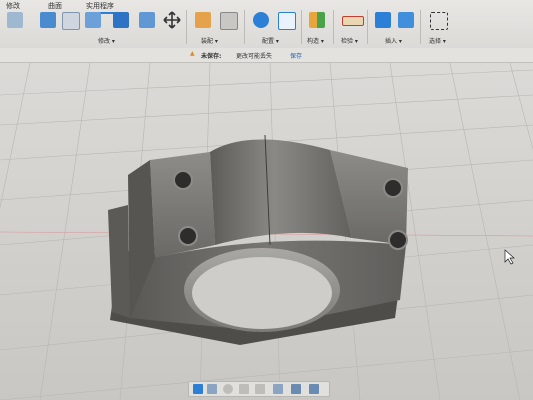  I want to click on zoom-icon, so click(244, 389).